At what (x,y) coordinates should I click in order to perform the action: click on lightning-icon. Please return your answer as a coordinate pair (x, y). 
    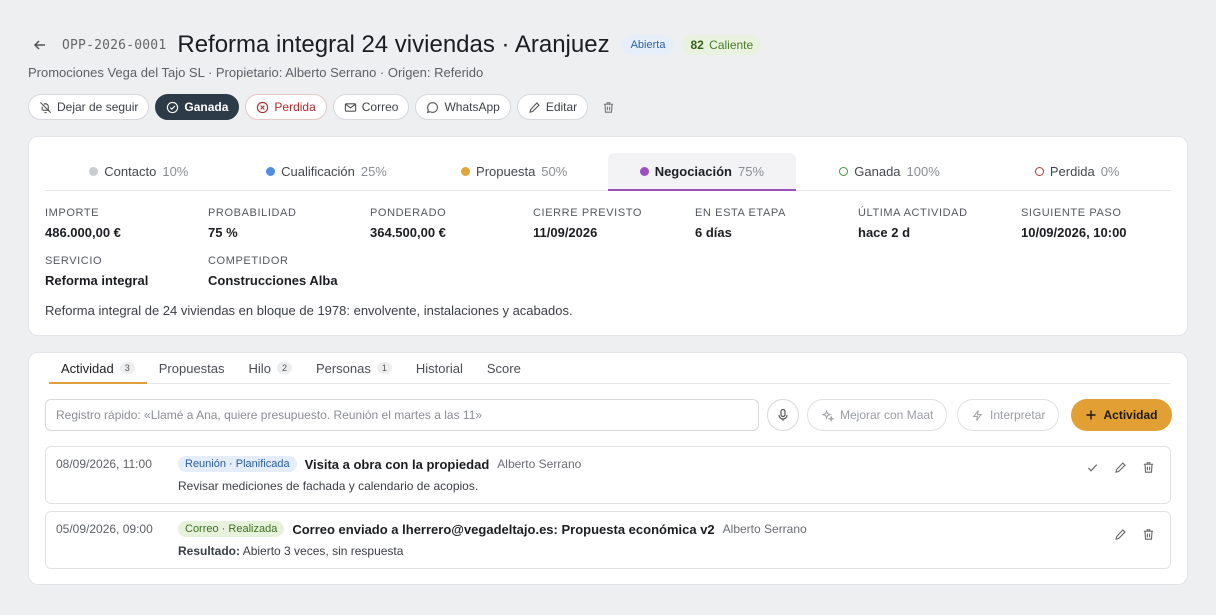
    Looking at the image, I should click on (977, 415).